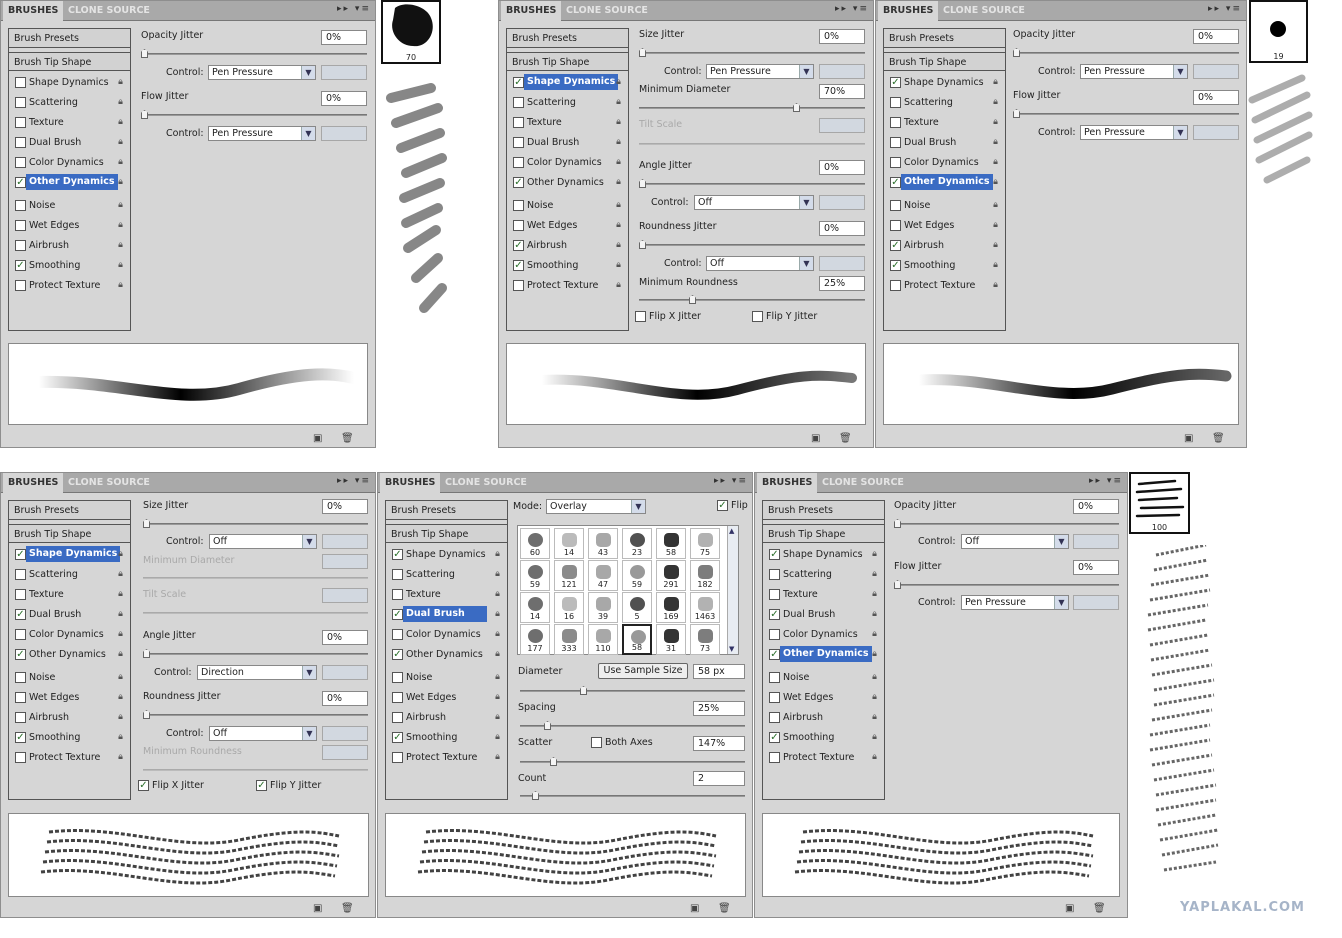  What do you see at coordinates (69, 265) in the screenshot?
I see `sidebar-item-smoothing: ✓ Smoothing 🔒︎` at bounding box center [69, 265].